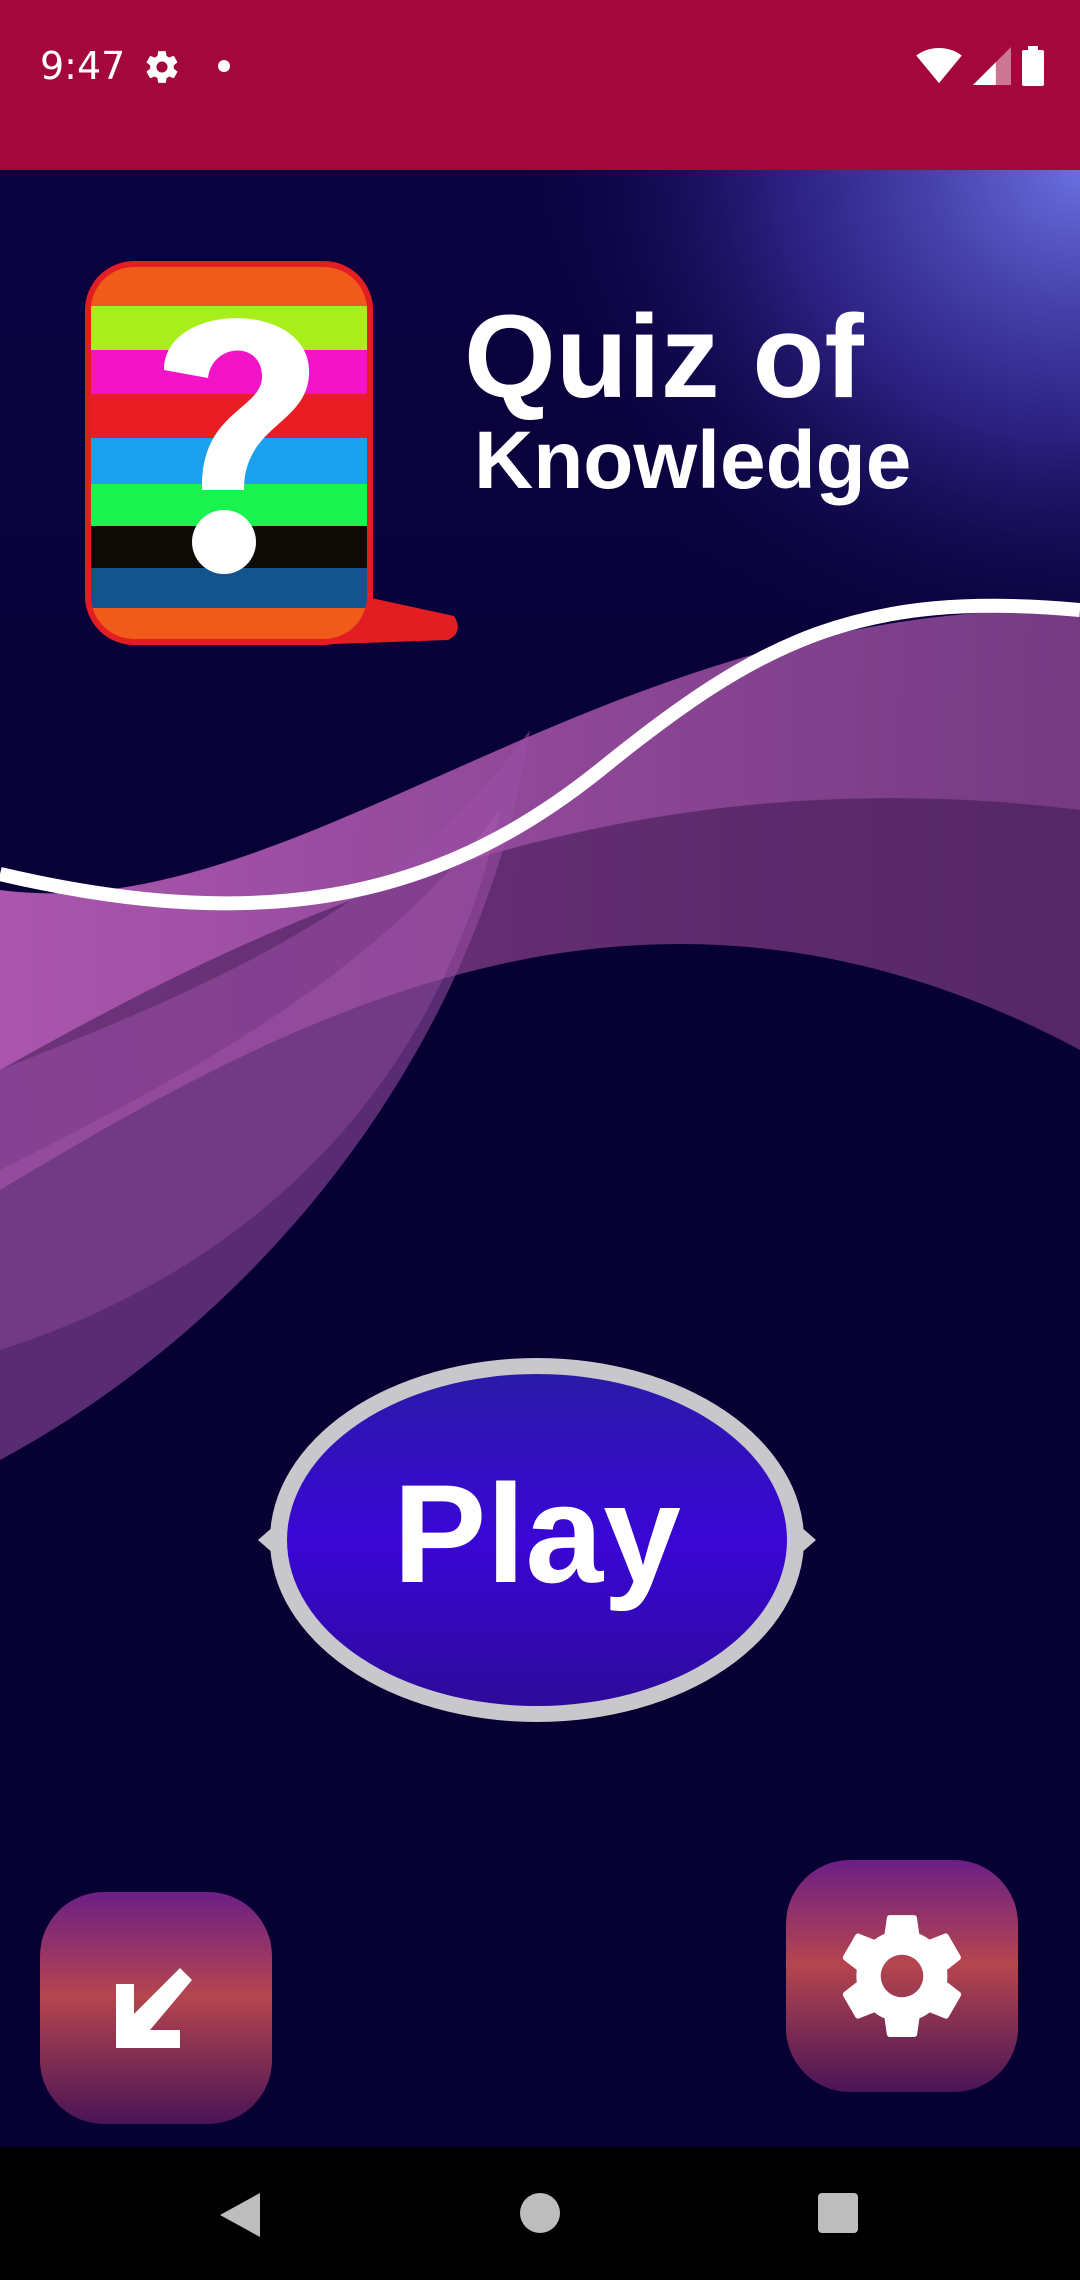  Describe the element at coordinates (240, 2215) in the screenshot. I see `back-icon` at that location.